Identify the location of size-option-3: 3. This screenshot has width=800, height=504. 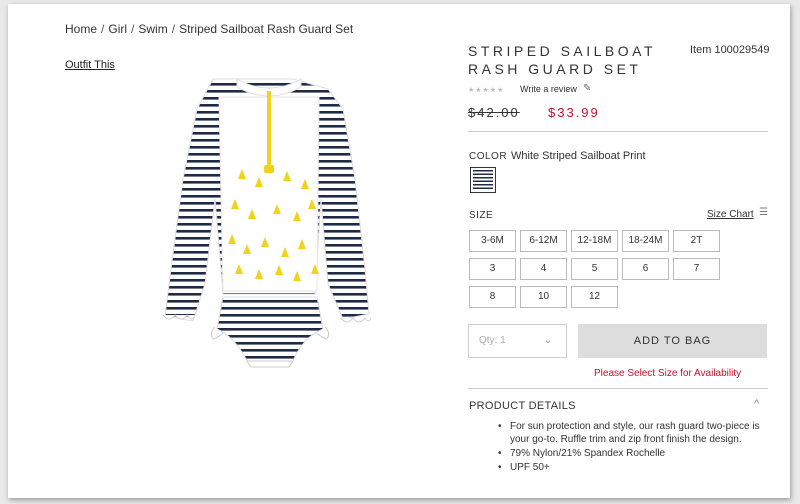
(492, 269).